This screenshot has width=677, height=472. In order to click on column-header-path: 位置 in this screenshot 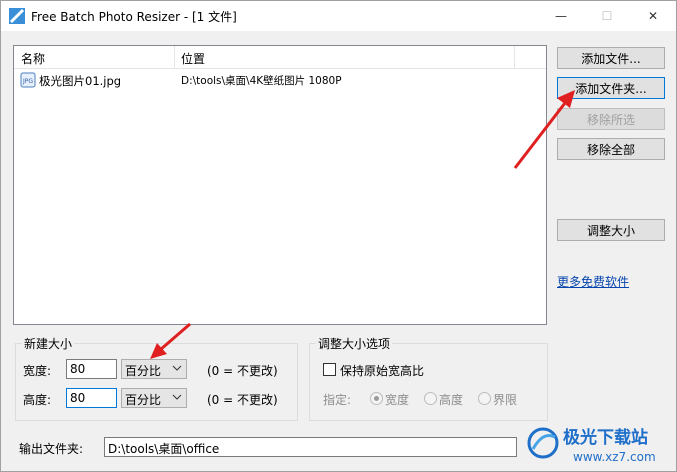, I will do `click(193, 58)`.